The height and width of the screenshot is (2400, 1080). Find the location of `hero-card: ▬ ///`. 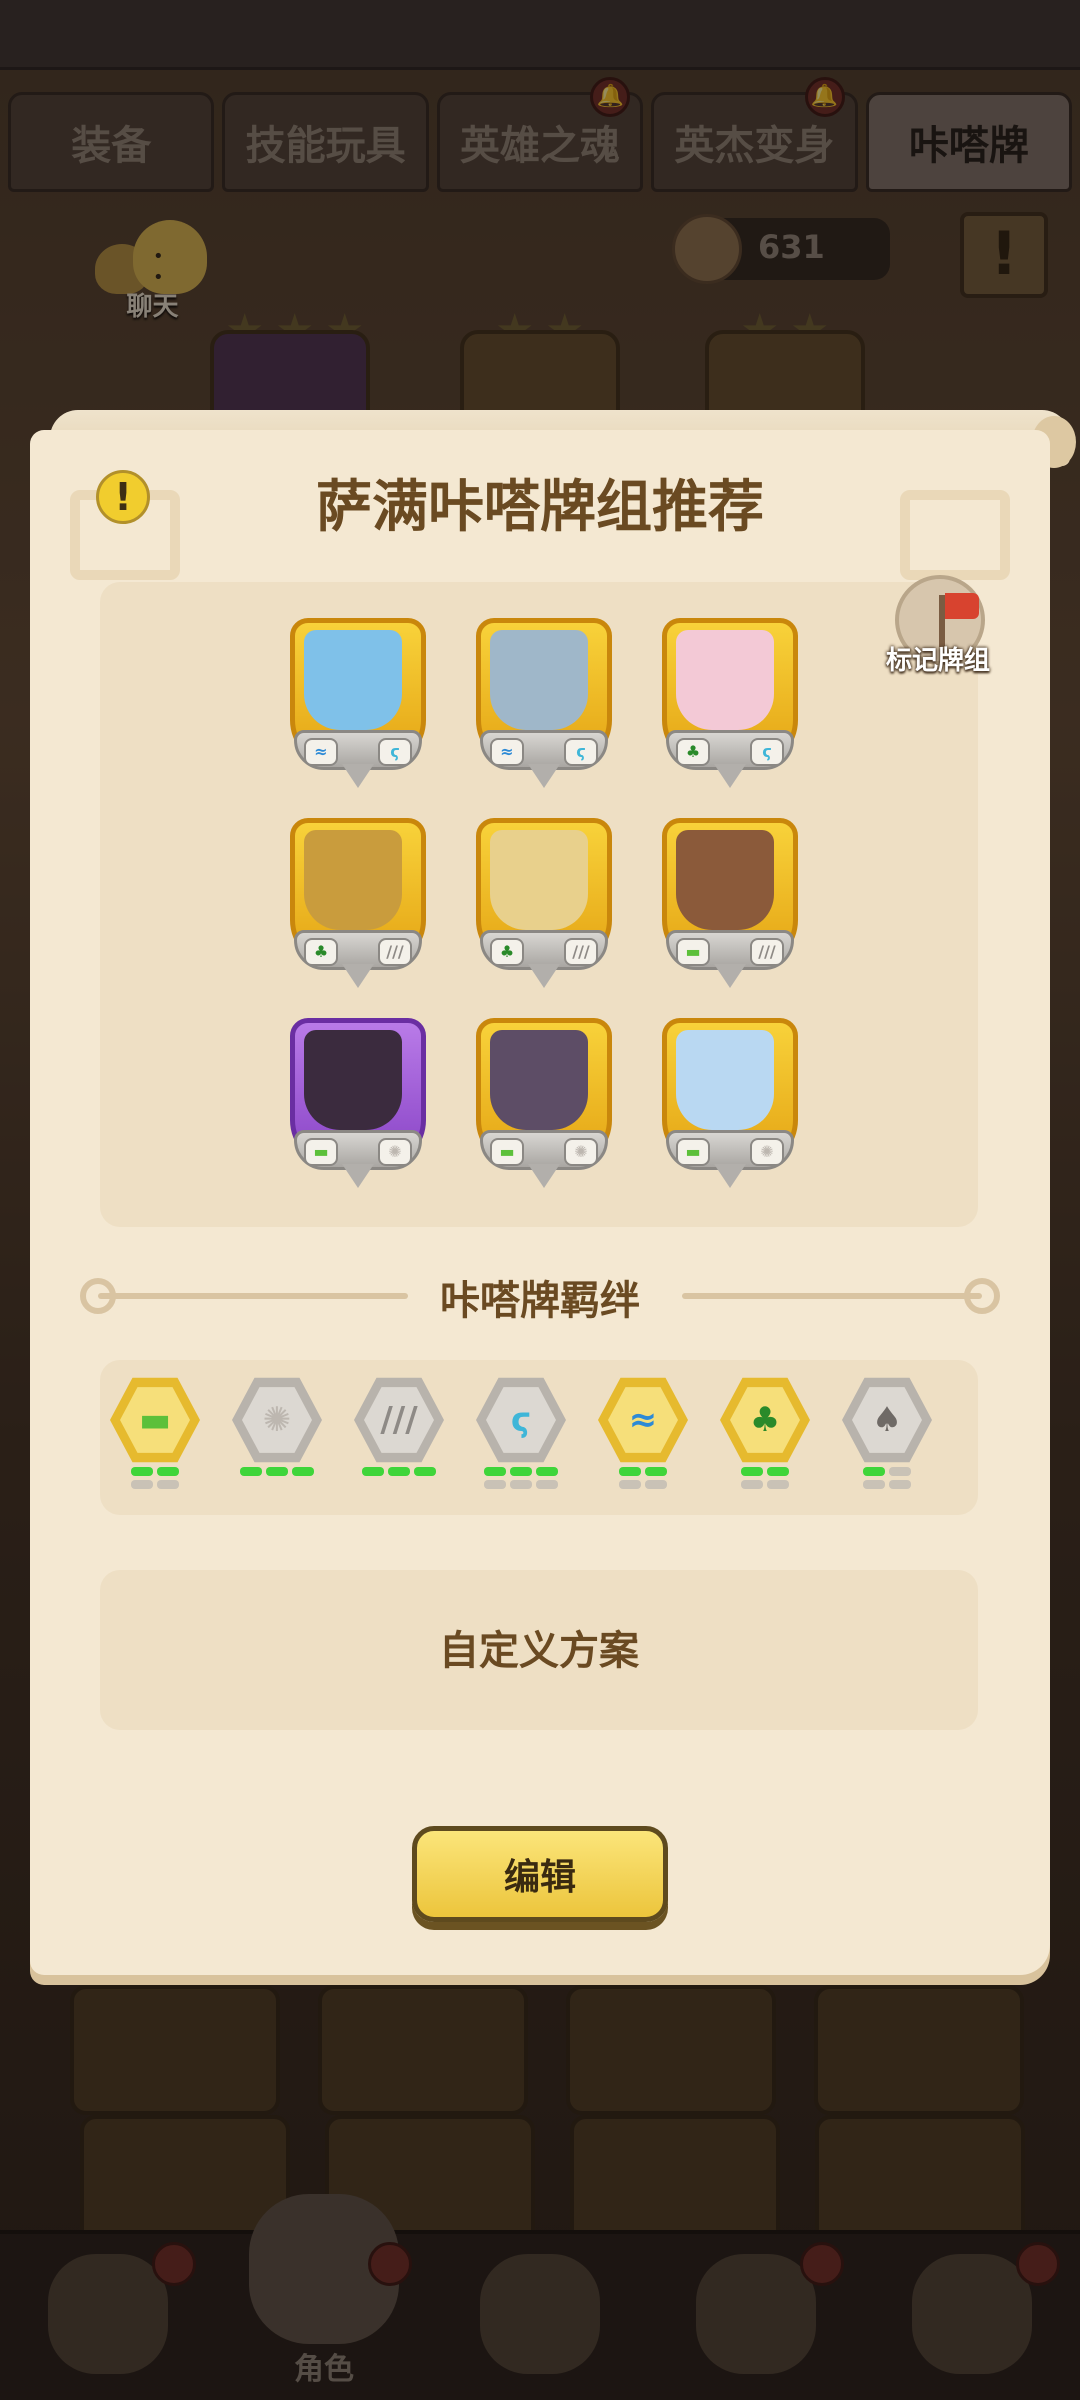

hero-card: ▬ /// is located at coordinates (730, 903).